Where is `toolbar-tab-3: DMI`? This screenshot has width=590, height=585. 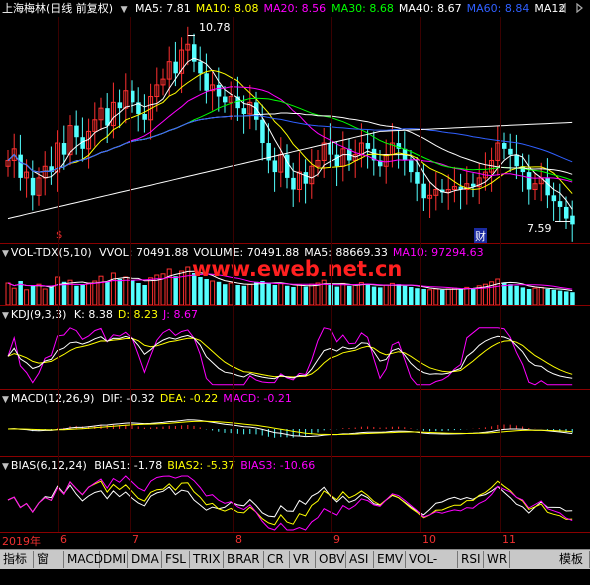
toolbar-tab-3: DMI is located at coordinates (114, 559).